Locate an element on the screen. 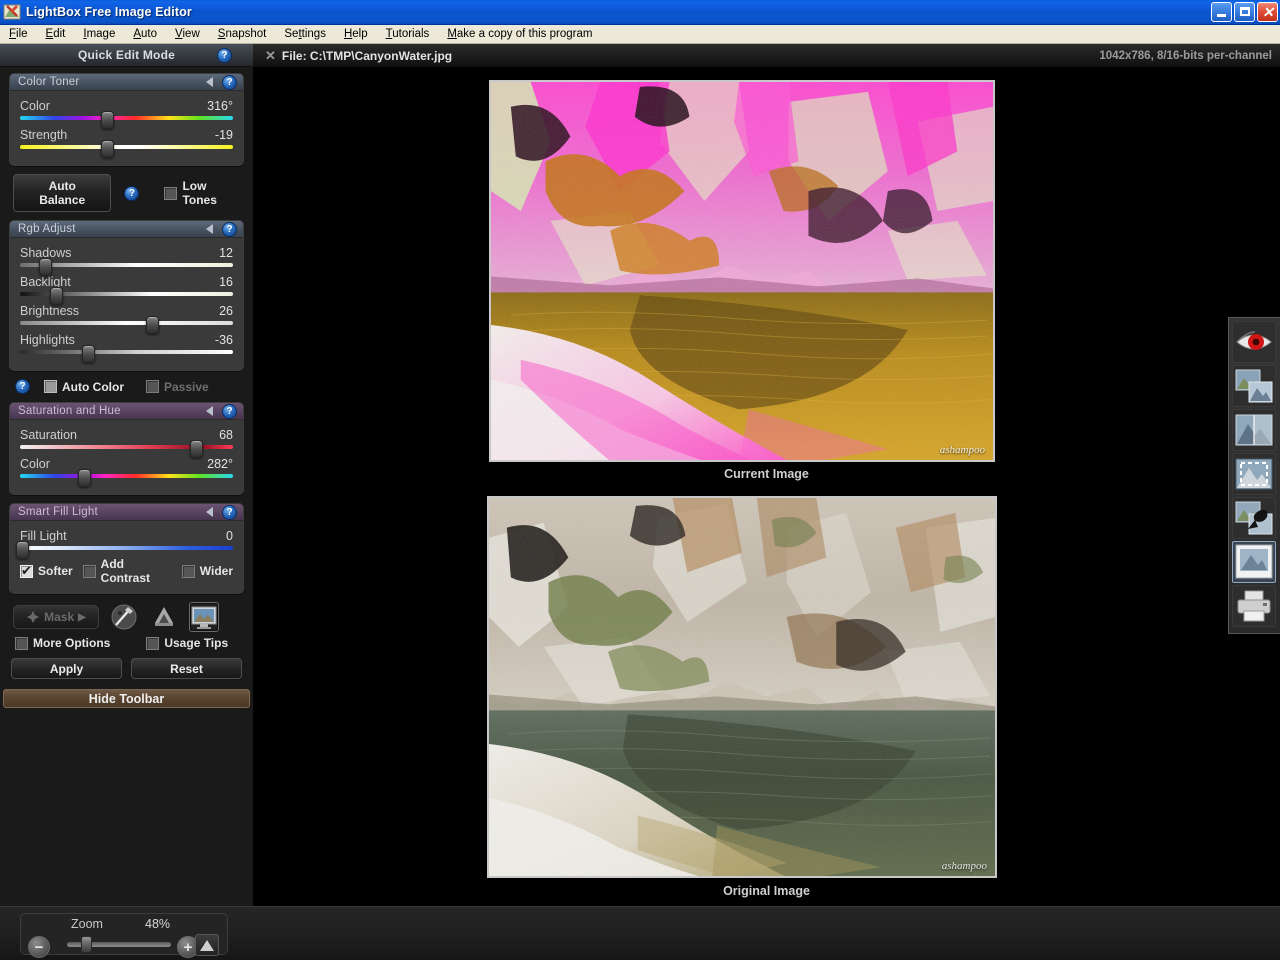 This screenshot has height=960, width=1280. close-button: ✕ is located at coordinates (1267, 12).